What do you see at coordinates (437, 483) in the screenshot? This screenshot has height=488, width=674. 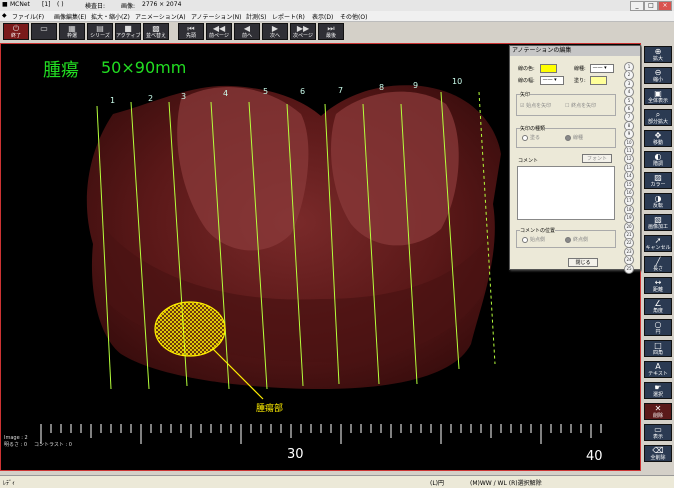 I see `status-mode: (L)円` at bounding box center [437, 483].